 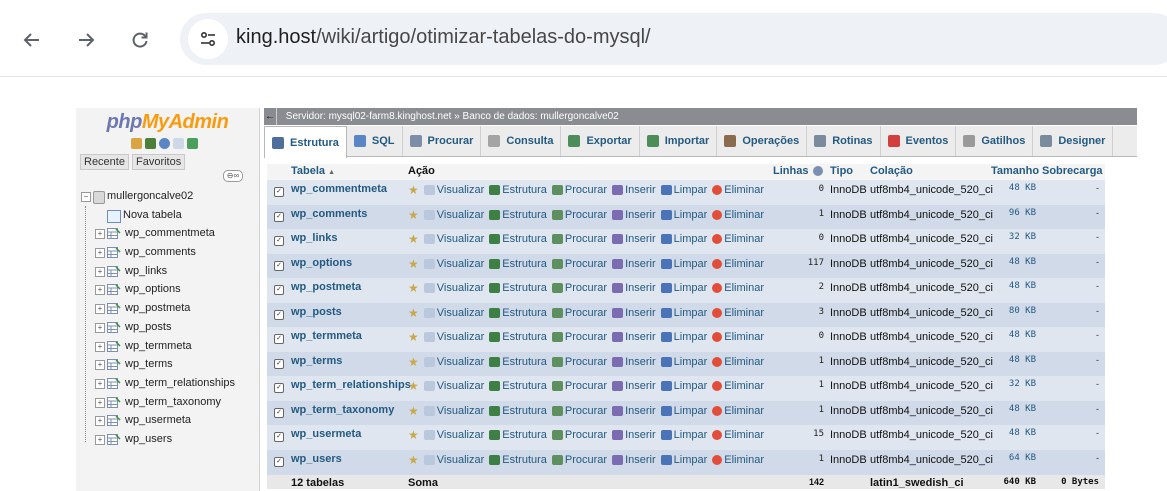 I want to click on tab-designer: Designer, so click(x=1073, y=141).